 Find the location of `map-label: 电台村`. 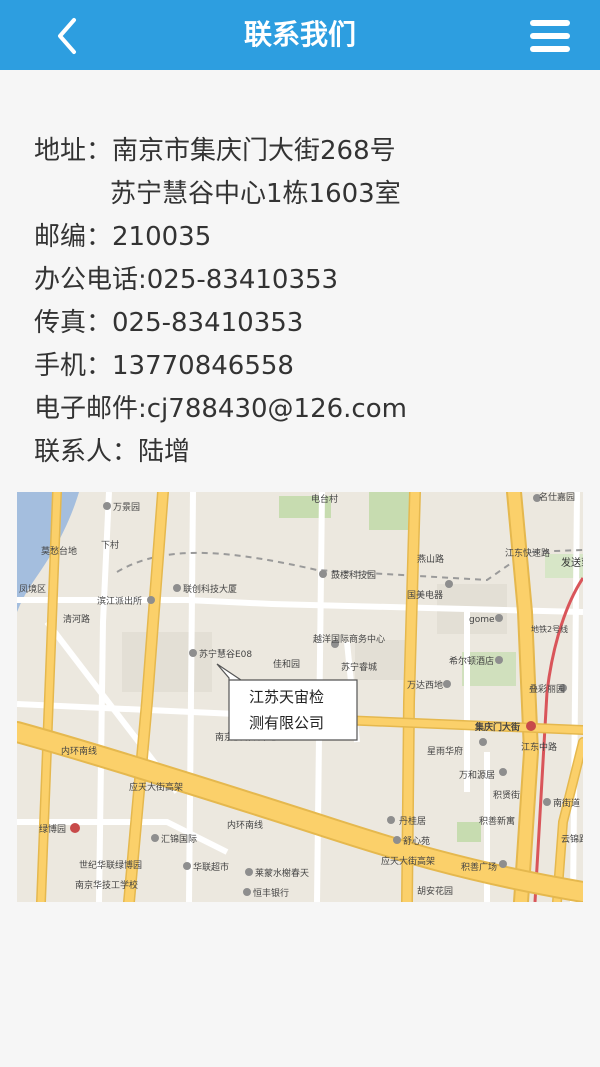

map-label: 电台村 is located at coordinates (324, 499).